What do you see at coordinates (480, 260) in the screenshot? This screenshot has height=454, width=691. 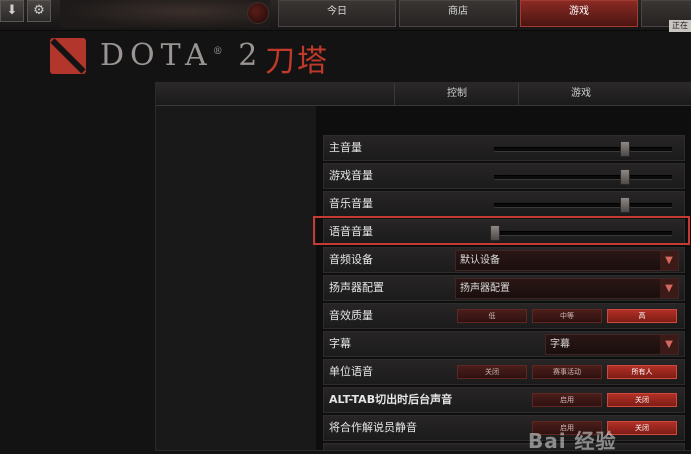 I see `dropdown-value: 默认设备` at bounding box center [480, 260].